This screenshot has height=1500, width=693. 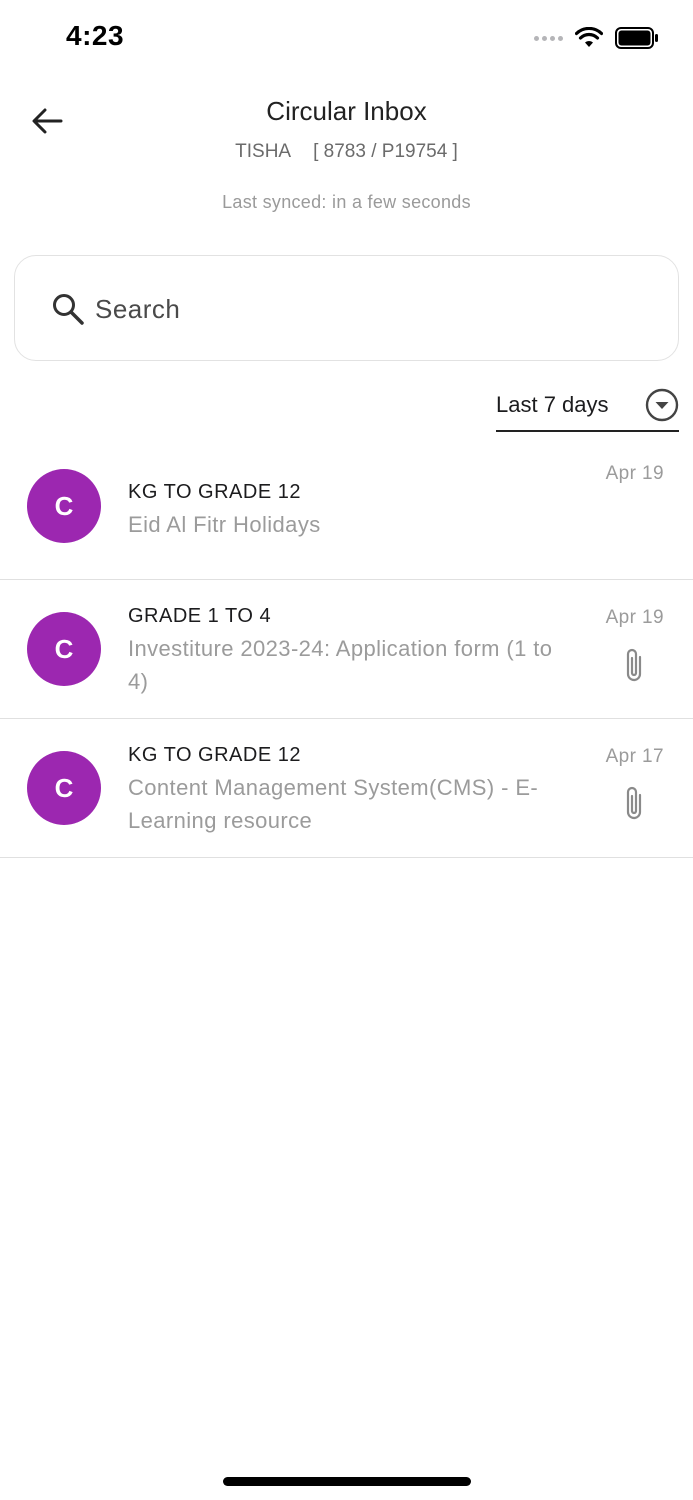 What do you see at coordinates (375, 309) in the screenshot?
I see `search-input` at bounding box center [375, 309].